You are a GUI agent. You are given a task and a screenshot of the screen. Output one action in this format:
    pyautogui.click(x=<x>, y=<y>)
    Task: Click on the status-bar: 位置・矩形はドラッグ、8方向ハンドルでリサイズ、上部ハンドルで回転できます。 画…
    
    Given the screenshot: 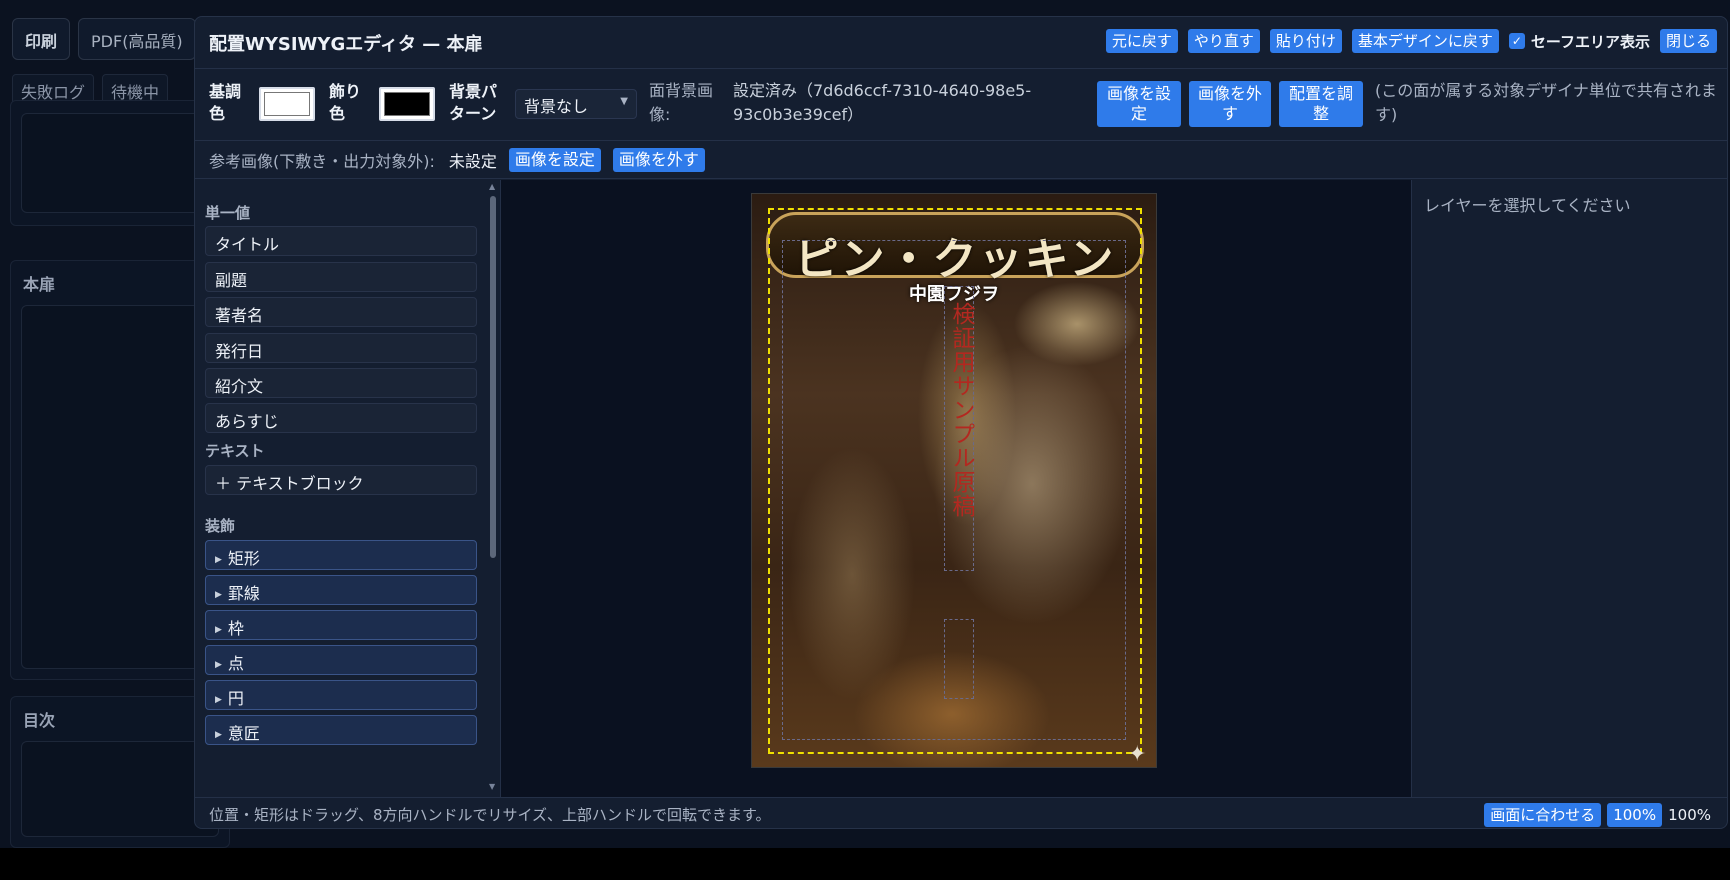 What is the action you would take?
    pyautogui.click(x=961, y=812)
    